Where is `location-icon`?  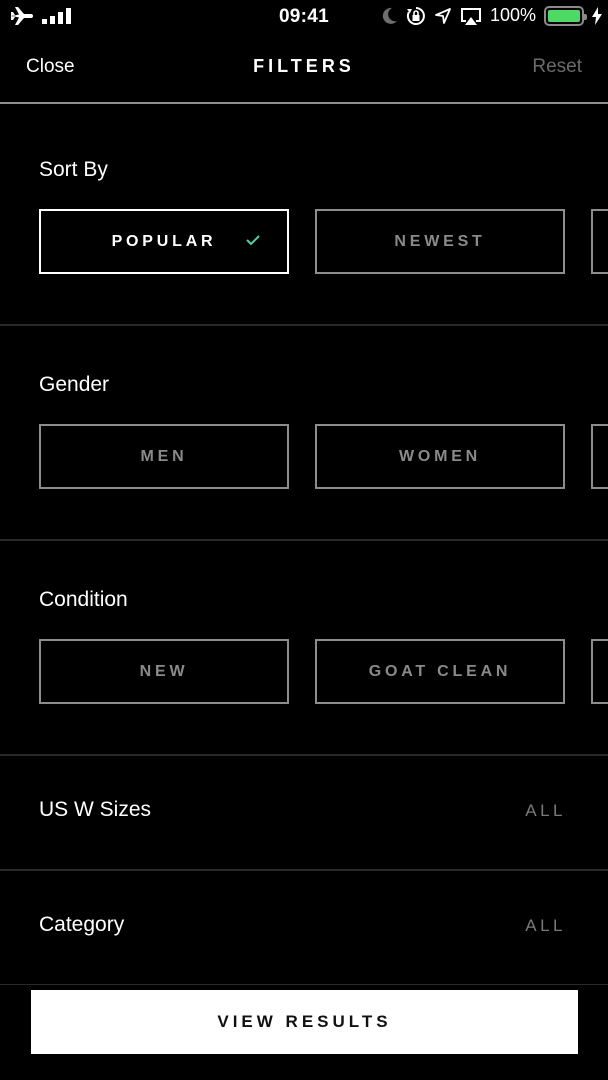
location-icon is located at coordinates (443, 16).